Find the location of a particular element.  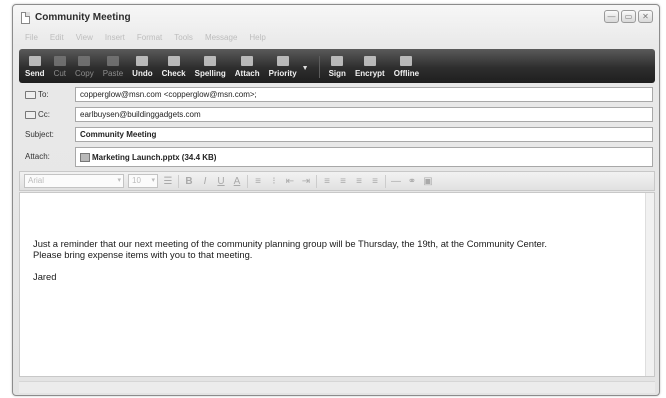

horizontal-line-icon: — is located at coordinates (396, 181).